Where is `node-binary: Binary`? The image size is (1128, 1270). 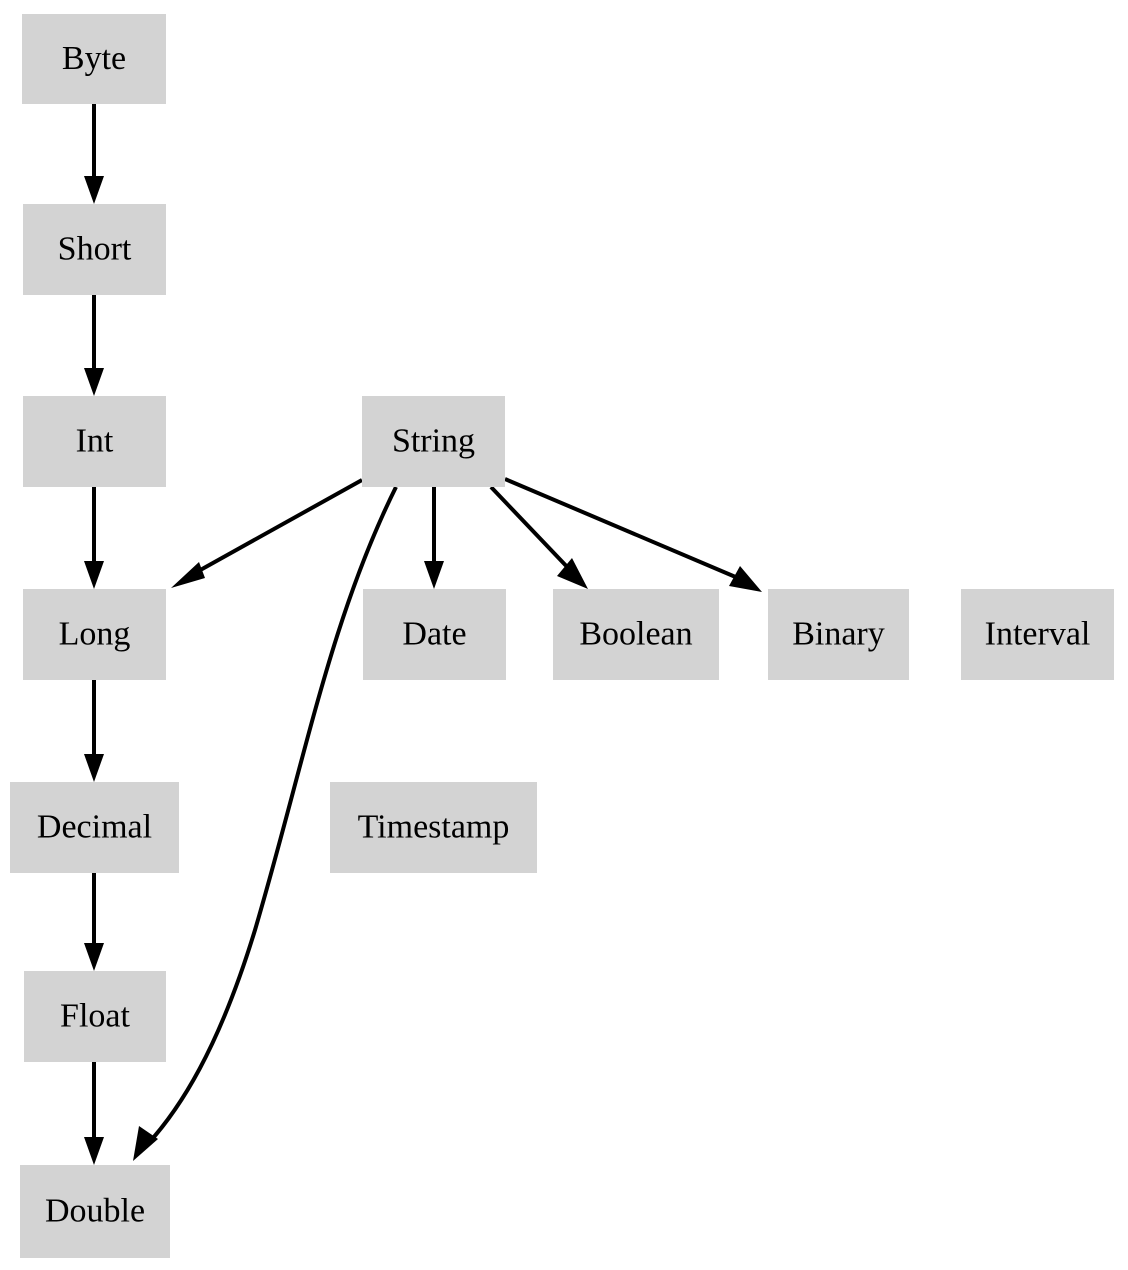 node-binary: Binary is located at coordinates (838, 634).